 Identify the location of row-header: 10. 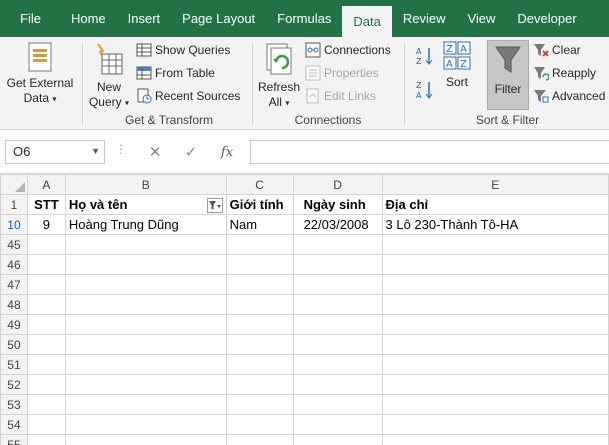
(14, 224).